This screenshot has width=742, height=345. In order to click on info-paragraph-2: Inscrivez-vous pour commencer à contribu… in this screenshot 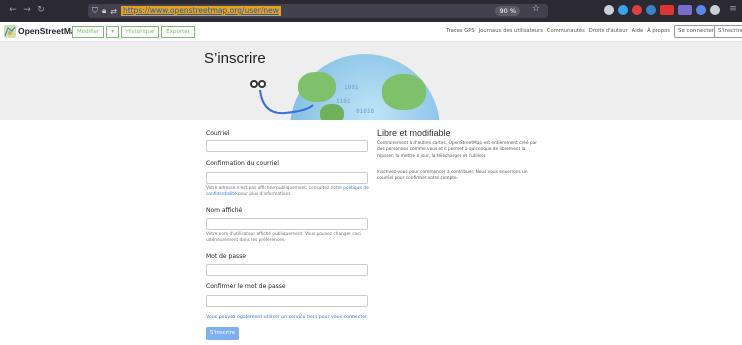, I will do `click(452, 176)`.